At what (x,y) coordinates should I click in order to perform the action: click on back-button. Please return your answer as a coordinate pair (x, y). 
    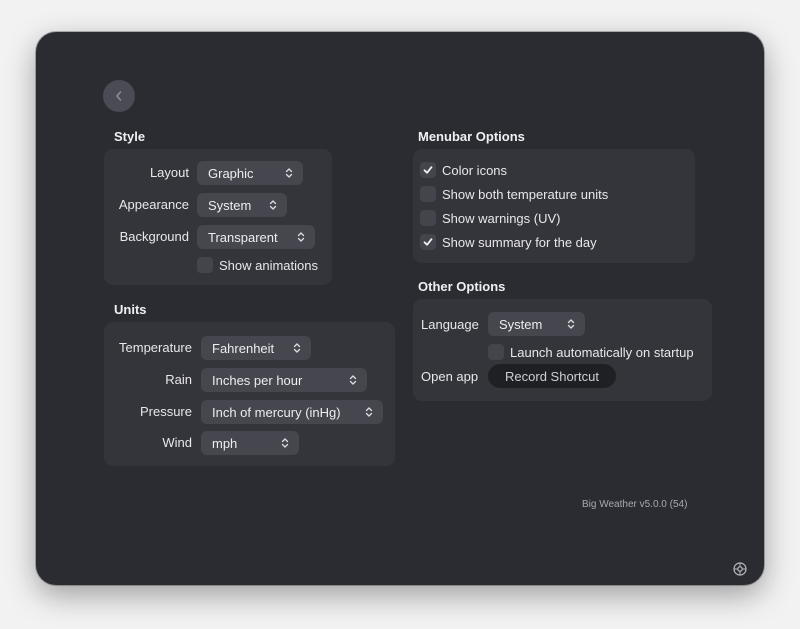
    Looking at the image, I should click on (119, 96).